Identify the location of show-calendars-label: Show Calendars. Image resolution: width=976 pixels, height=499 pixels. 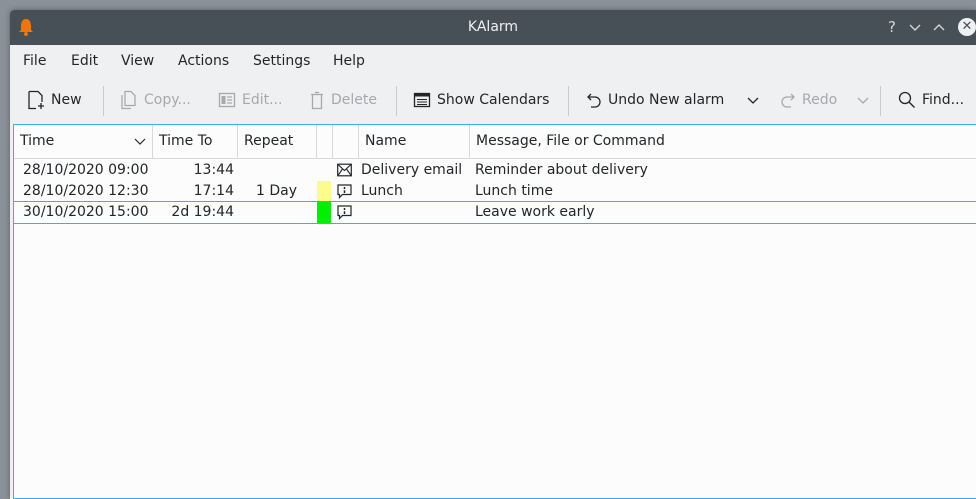
(493, 100).